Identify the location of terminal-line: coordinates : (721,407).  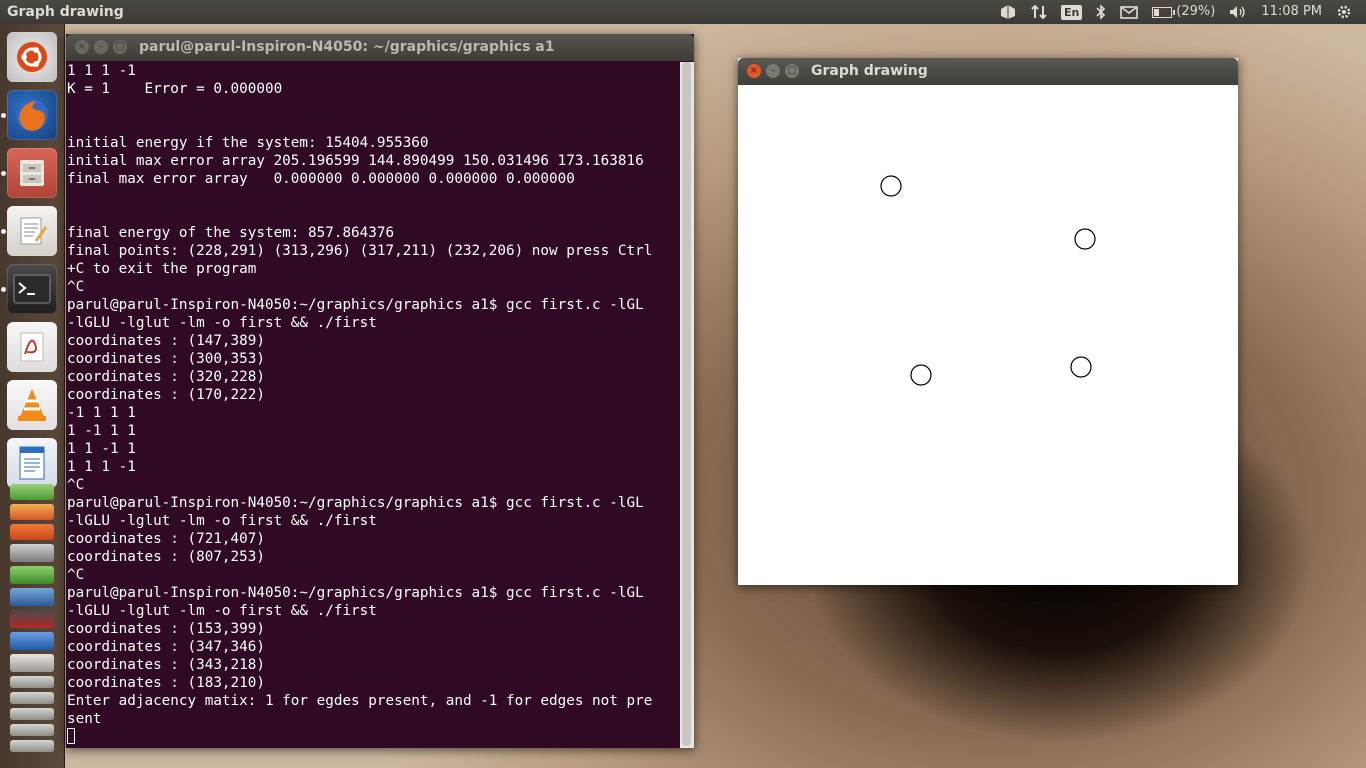
(166, 539).